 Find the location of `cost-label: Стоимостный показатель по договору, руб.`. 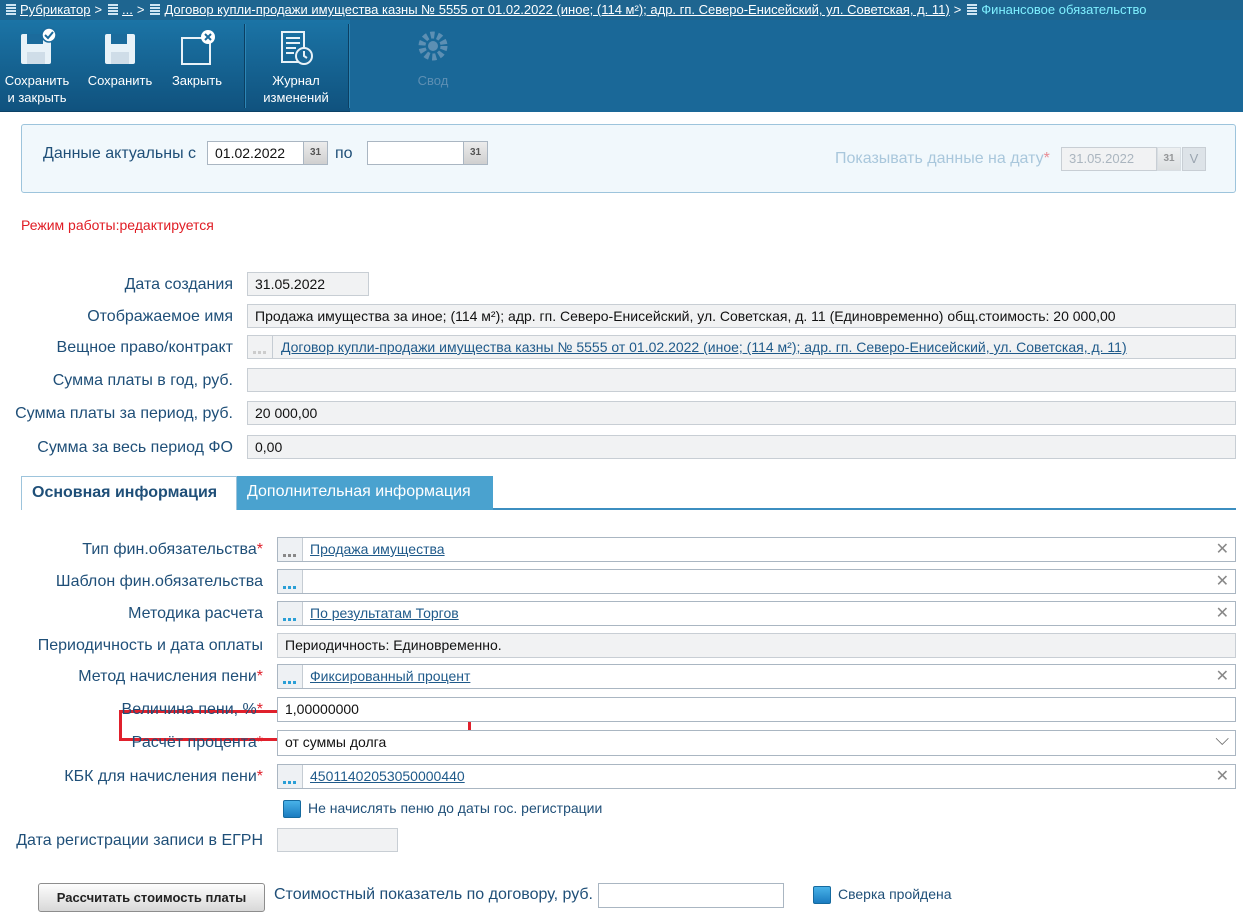

cost-label: Стоимостный показатель по договору, руб. is located at coordinates (433, 894).